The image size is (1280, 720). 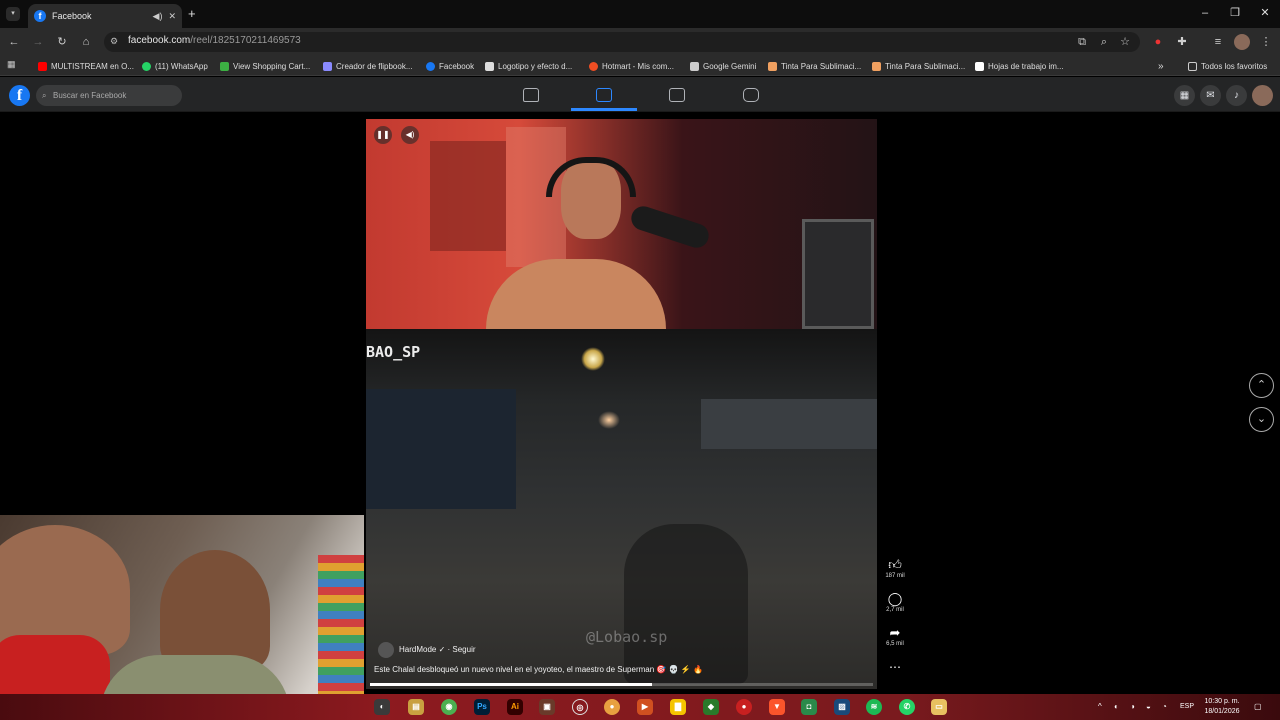 What do you see at coordinates (1262, 95) in the screenshot?
I see `account-avatar` at bounding box center [1262, 95].